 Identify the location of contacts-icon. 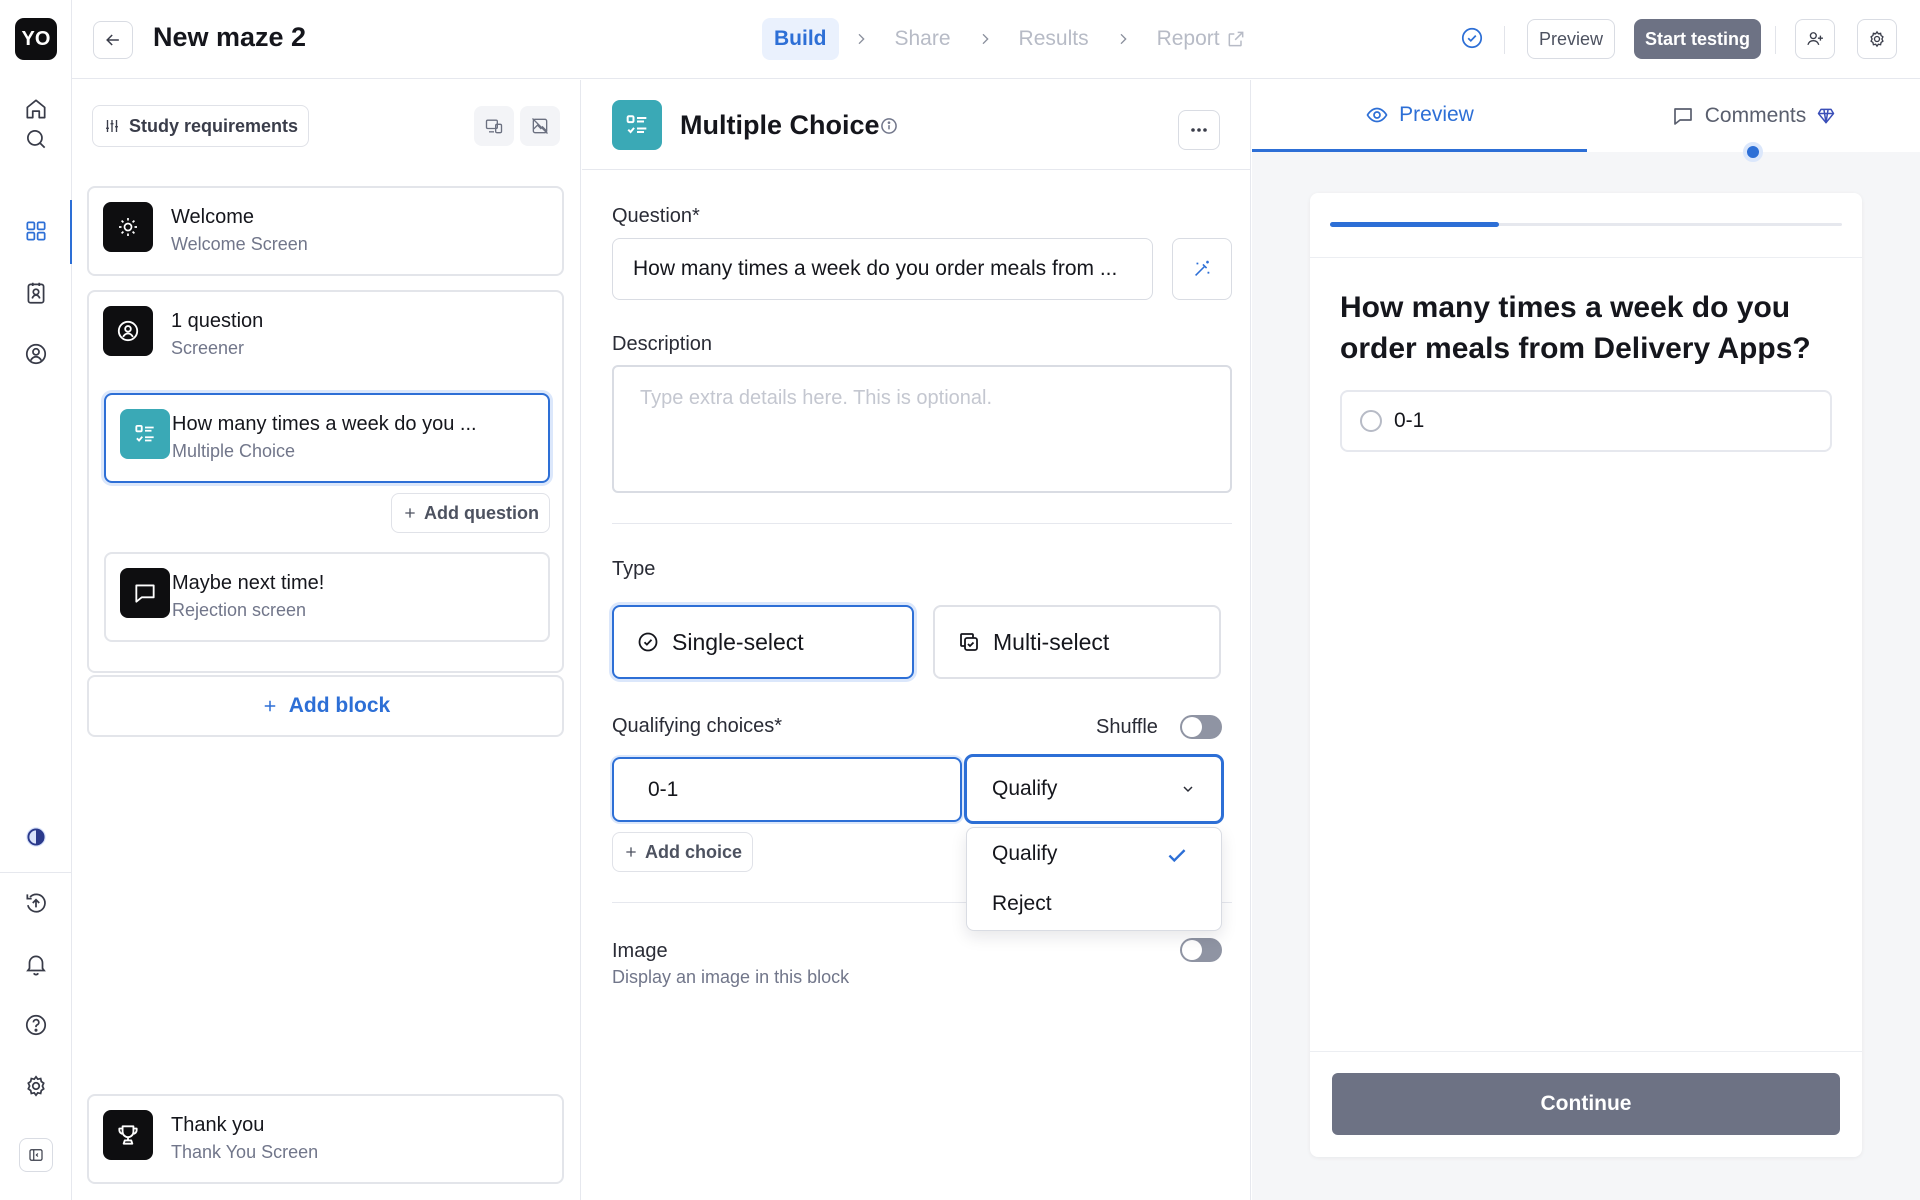
(36, 293).